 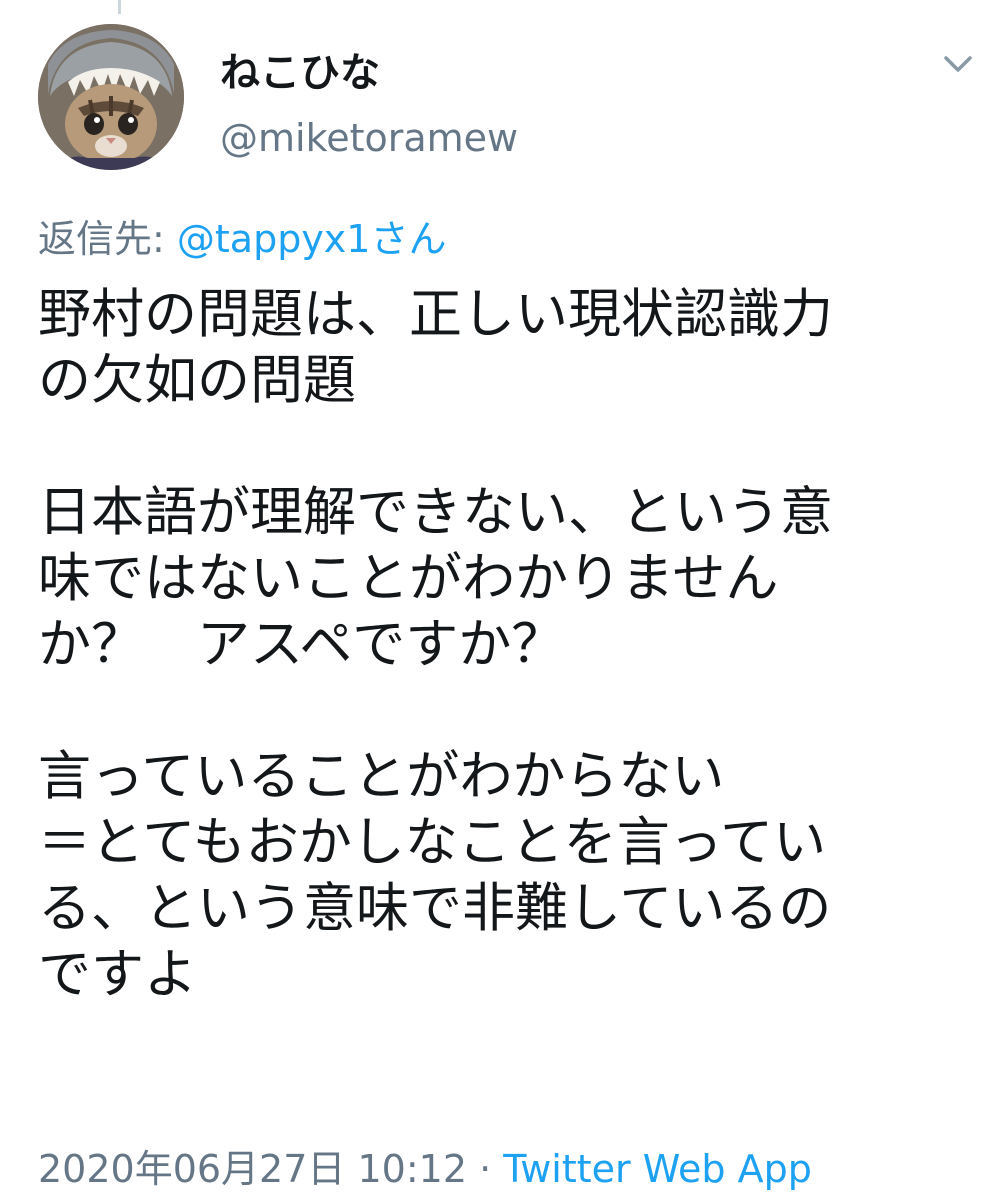 I want to click on tweet-line: 野村の問題は、正しい現状認識力, so click(x=435, y=314).